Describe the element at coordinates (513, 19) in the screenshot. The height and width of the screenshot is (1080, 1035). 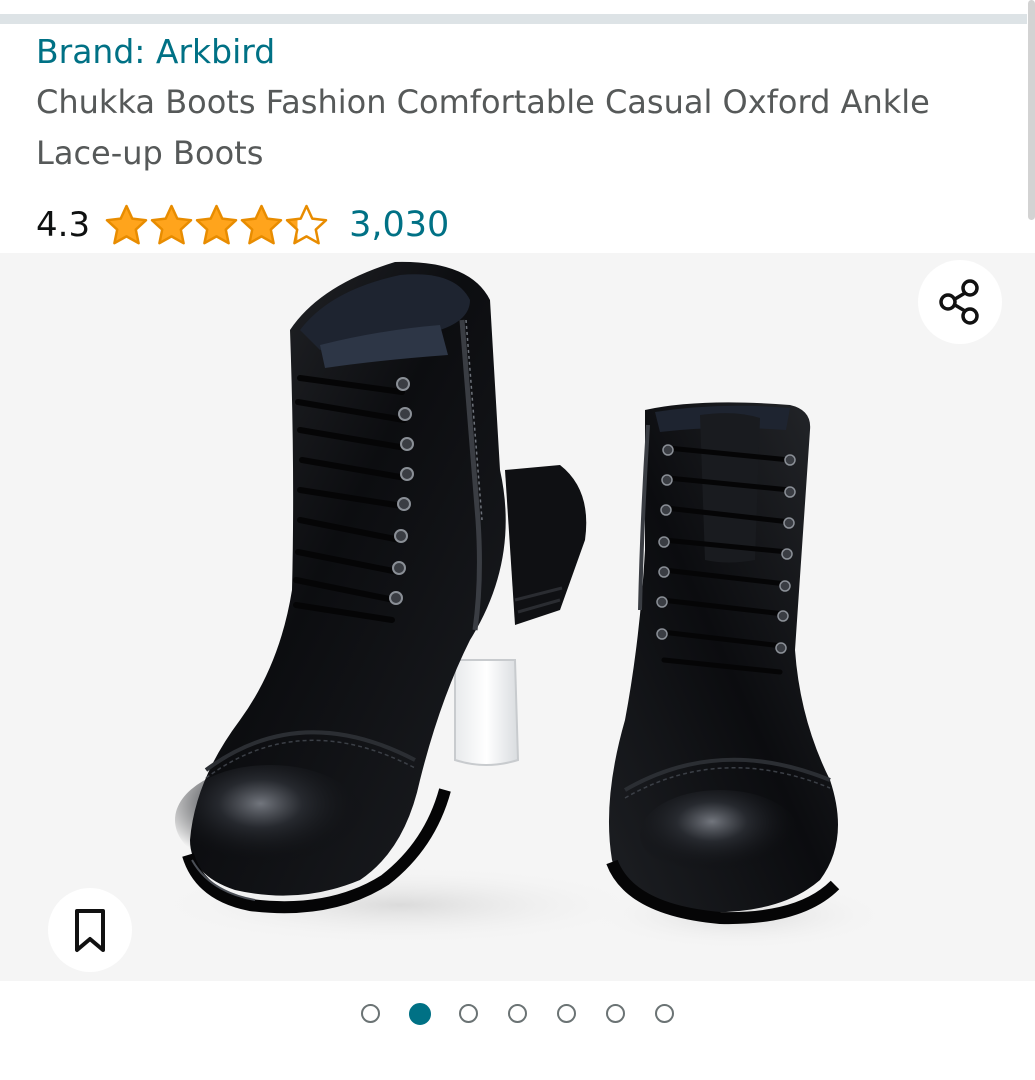
I see `top-divider` at that location.